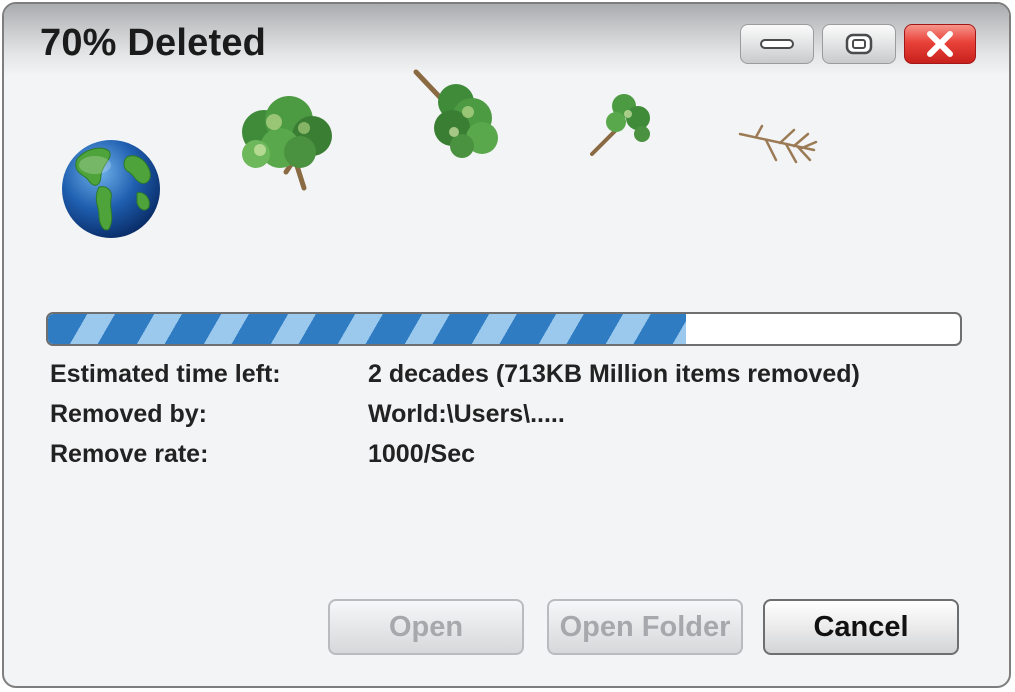 This screenshot has width=1015, height=692. What do you see at coordinates (129, 454) in the screenshot?
I see `remove-rate-label: Remove rate:` at bounding box center [129, 454].